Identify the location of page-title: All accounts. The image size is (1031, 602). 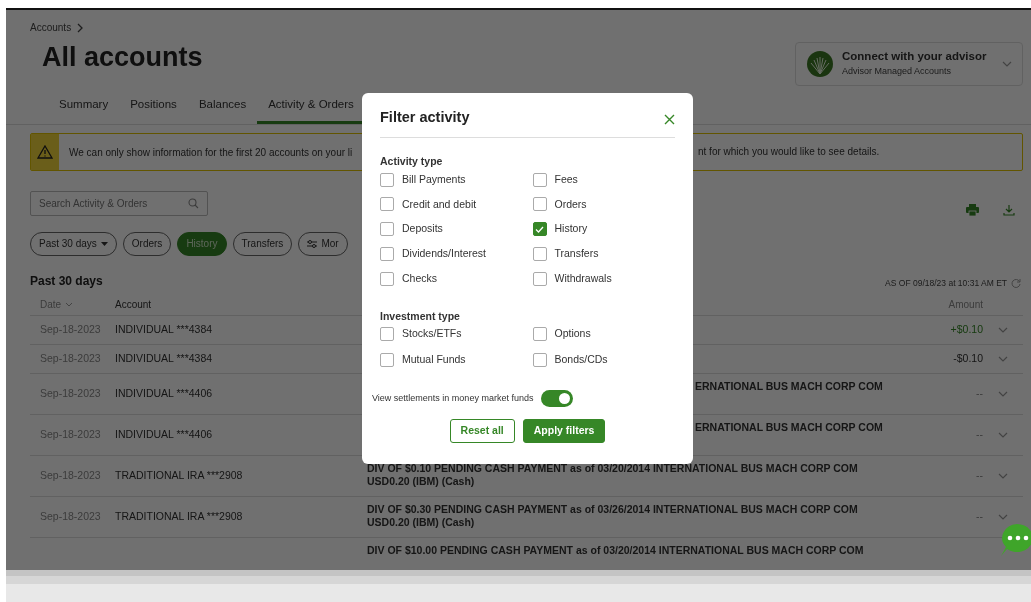
(122, 57).